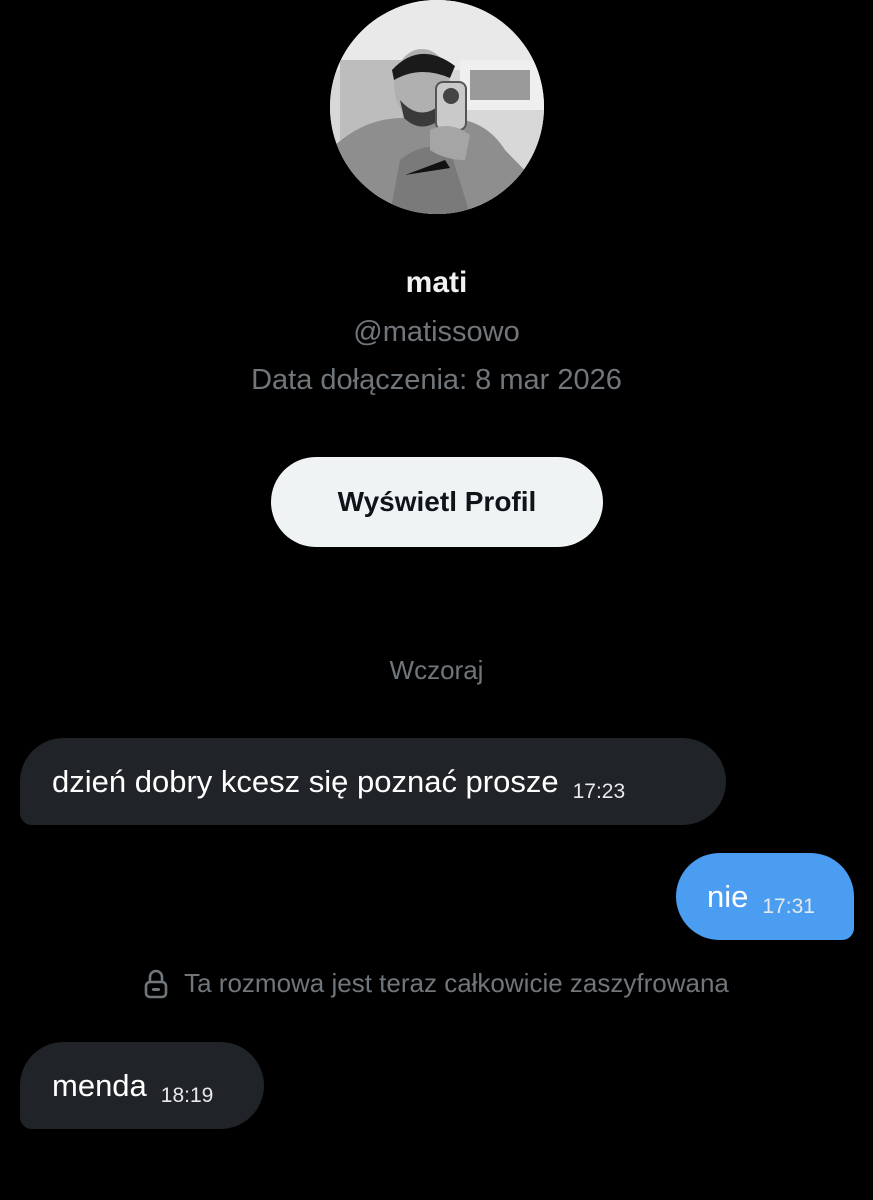  What do you see at coordinates (187, 1095) in the screenshot?
I see `message-time: 18:19` at bounding box center [187, 1095].